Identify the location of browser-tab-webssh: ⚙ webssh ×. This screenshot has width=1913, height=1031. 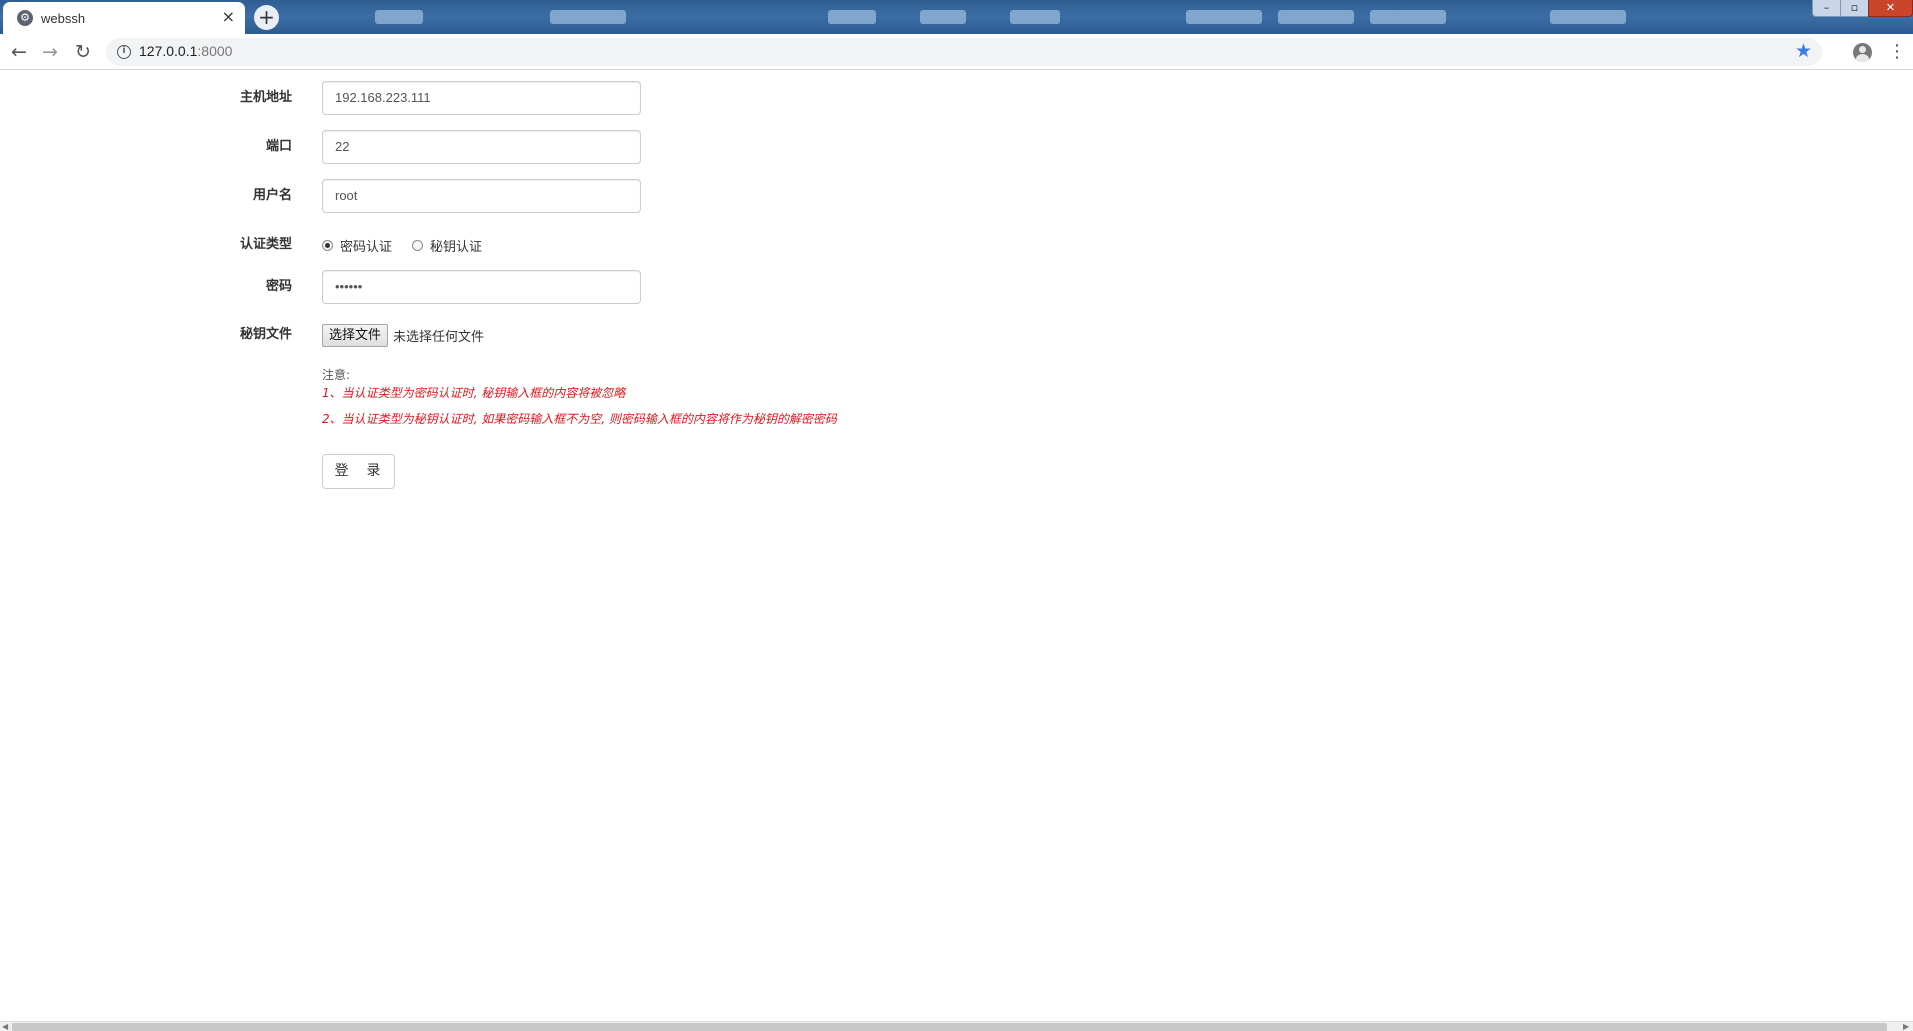
(124, 18).